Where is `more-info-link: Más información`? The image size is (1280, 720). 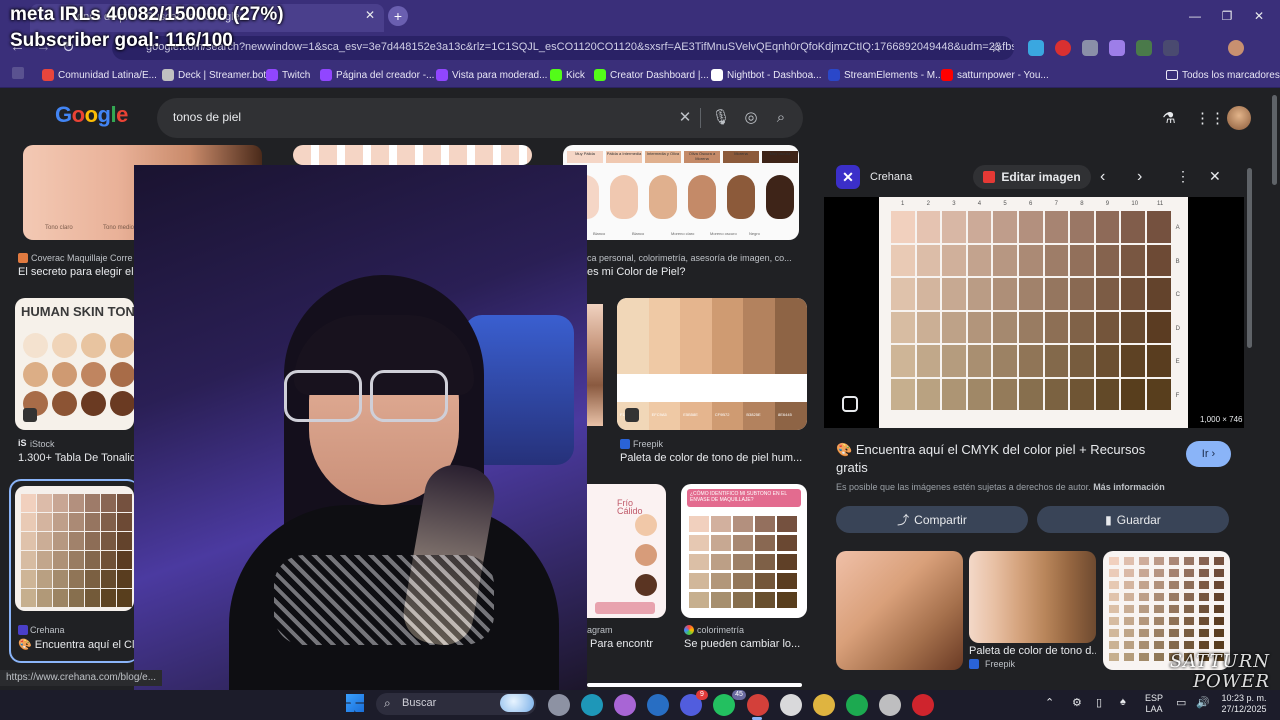 more-info-link: Más información is located at coordinates (1129, 487).